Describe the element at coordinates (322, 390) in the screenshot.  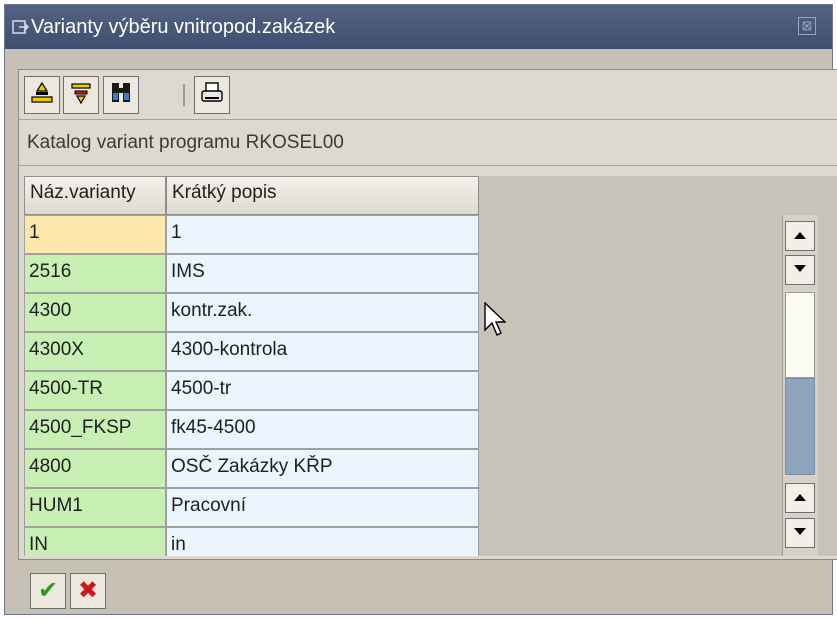
I see `variant-desc-cell: 4500-tr` at that location.